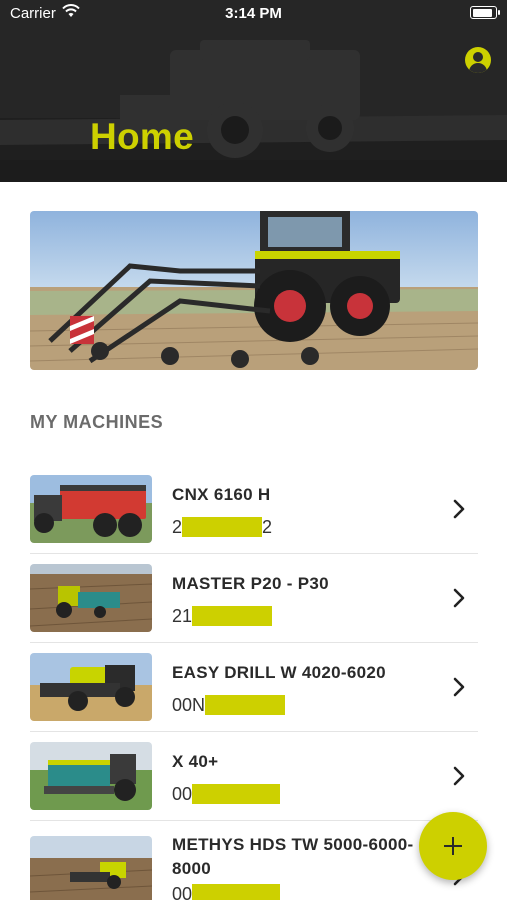  I want to click on machine-serial: 21, so click(222, 616).